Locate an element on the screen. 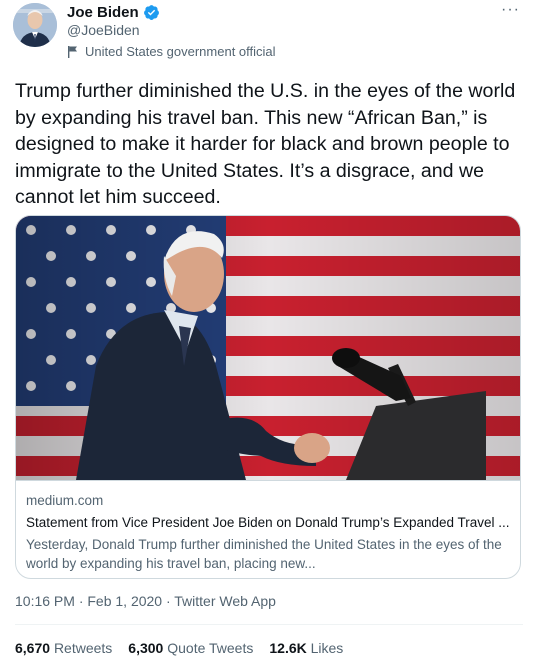 The width and height of the screenshot is (538, 666). quote-tweets-label: Quote Tweets is located at coordinates (210, 648).